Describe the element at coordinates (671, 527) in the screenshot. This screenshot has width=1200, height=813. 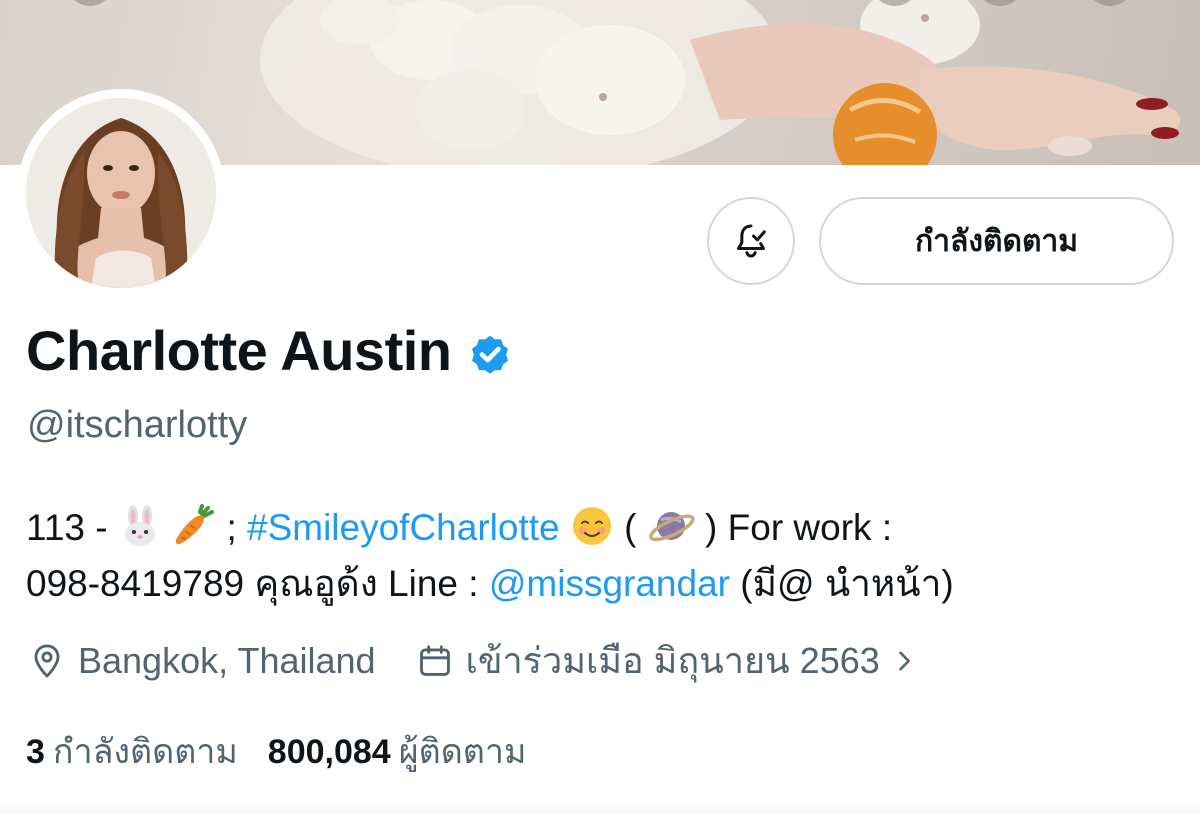
I see `ringed-planet-icon` at that location.